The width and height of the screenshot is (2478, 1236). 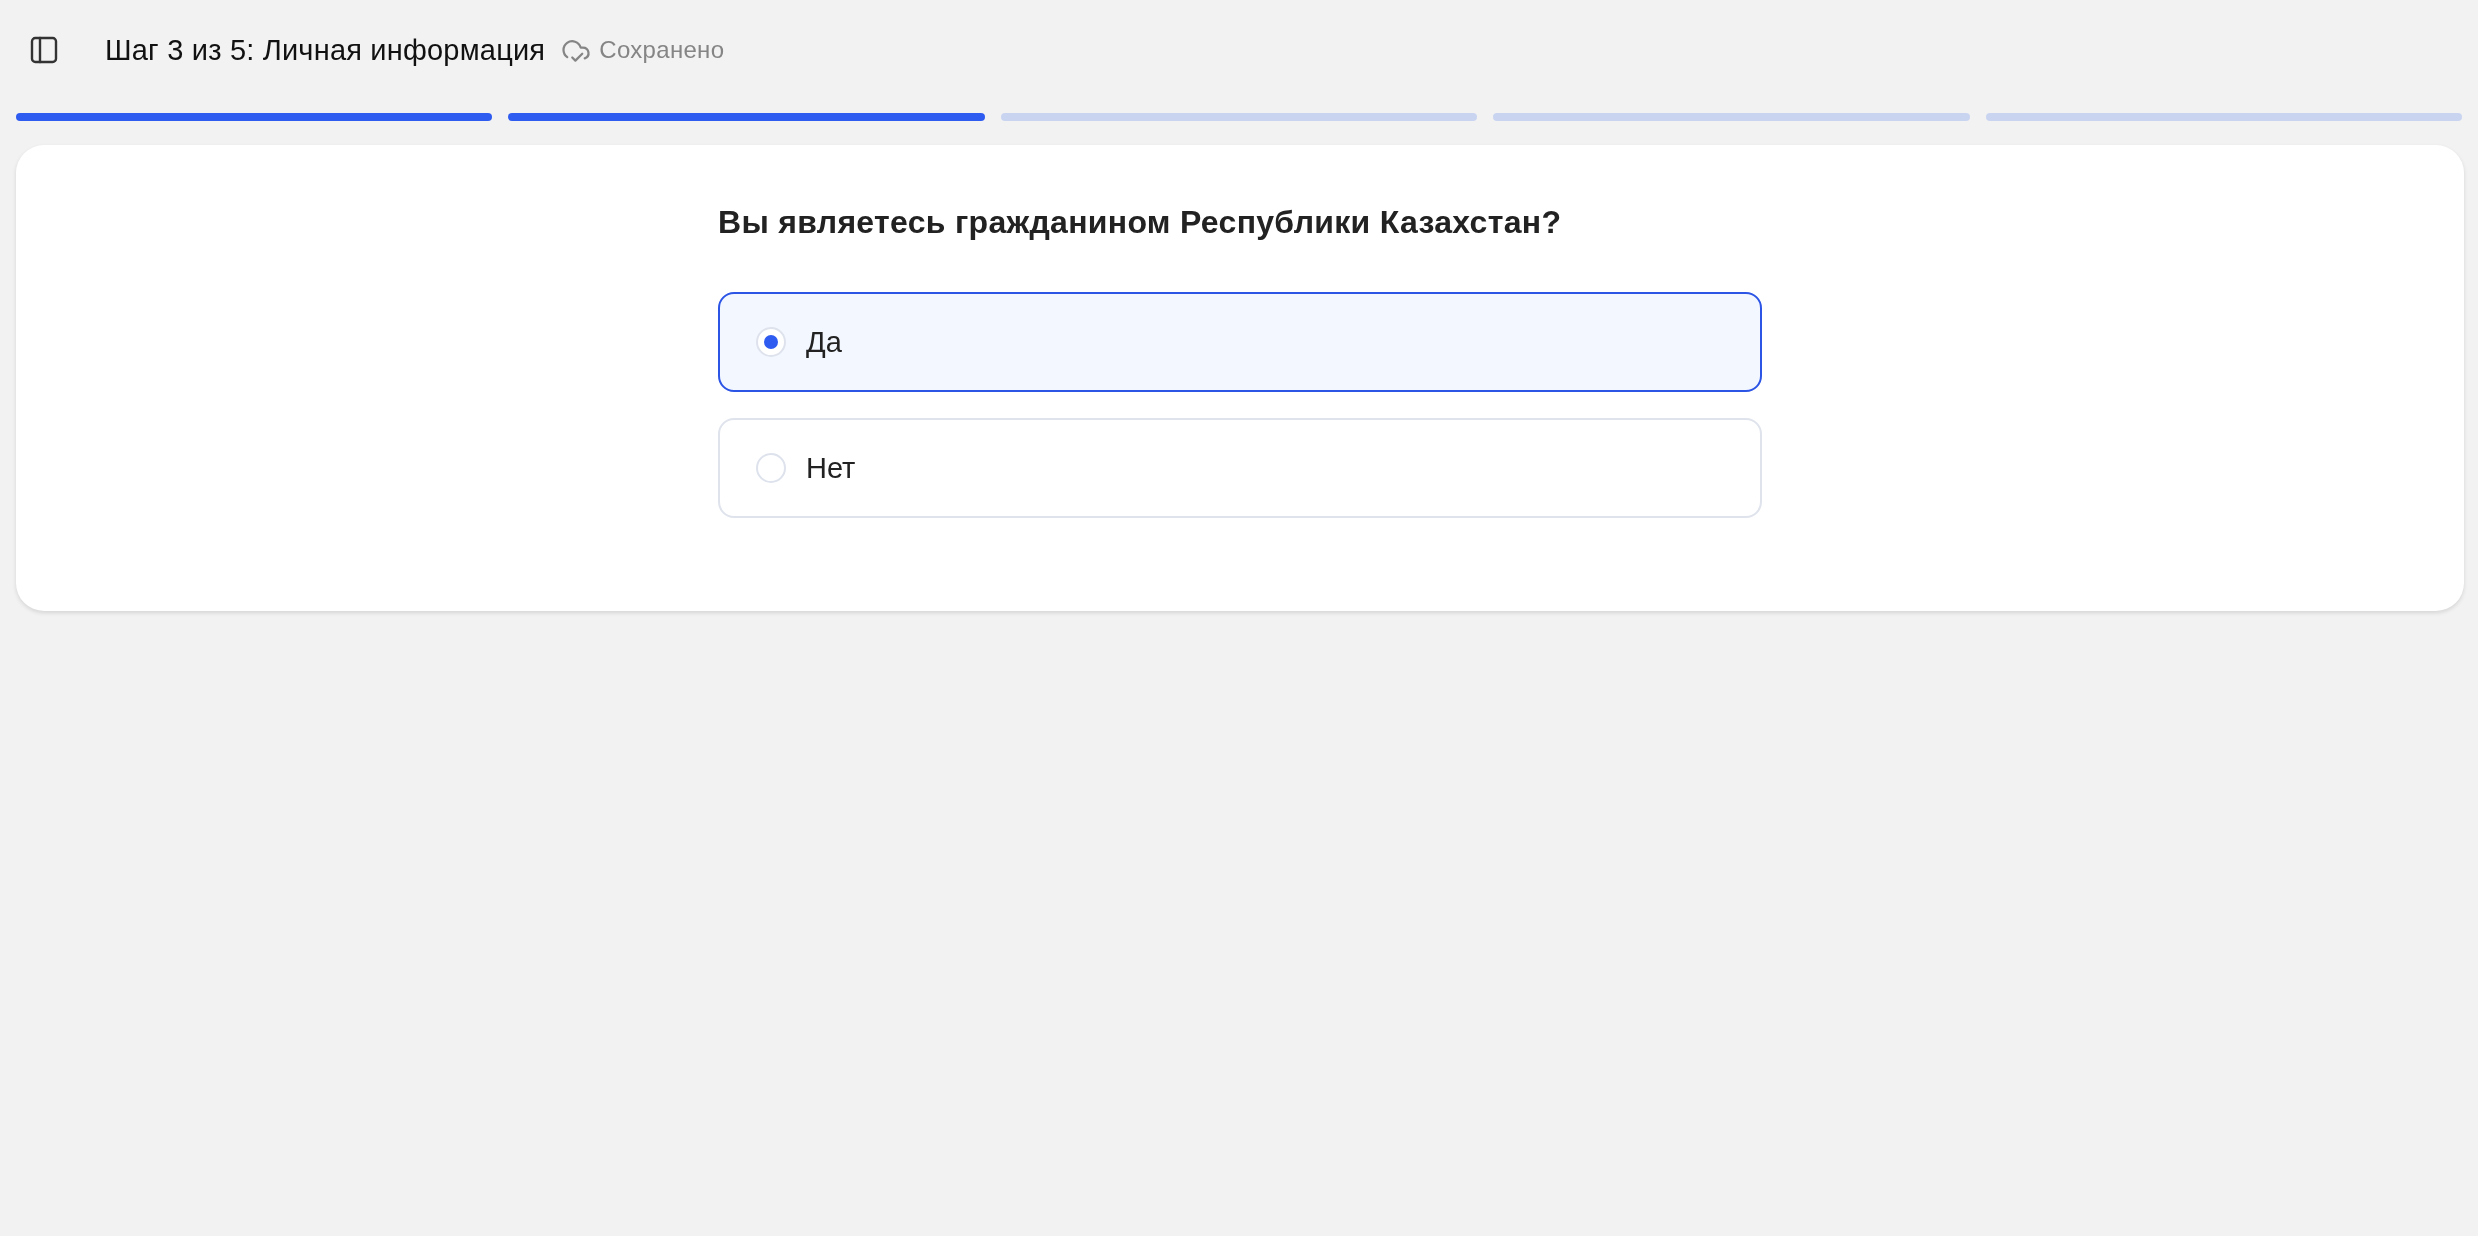 What do you see at coordinates (44, 50) in the screenshot?
I see `sidebar-toggle-icon` at bounding box center [44, 50].